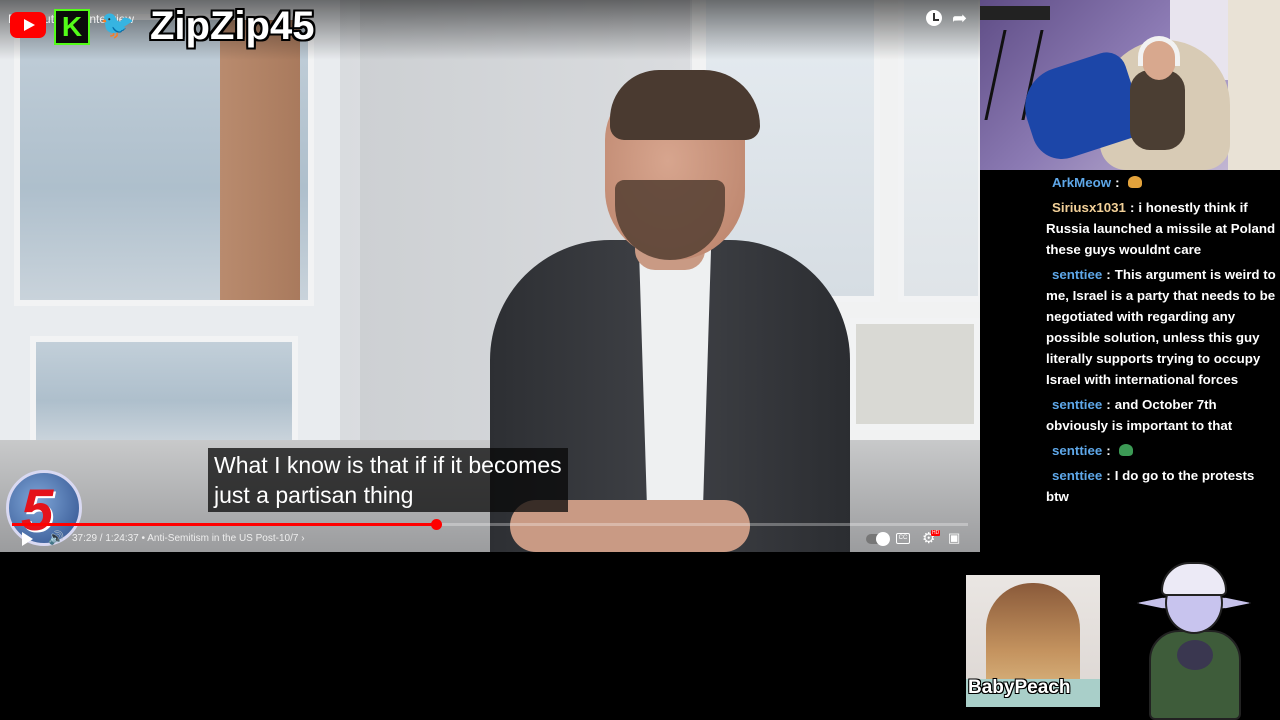 The image size is (1280, 720). What do you see at coordinates (314, 495) in the screenshot?
I see `caption-line: just a partisan thing` at bounding box center [314, 495].